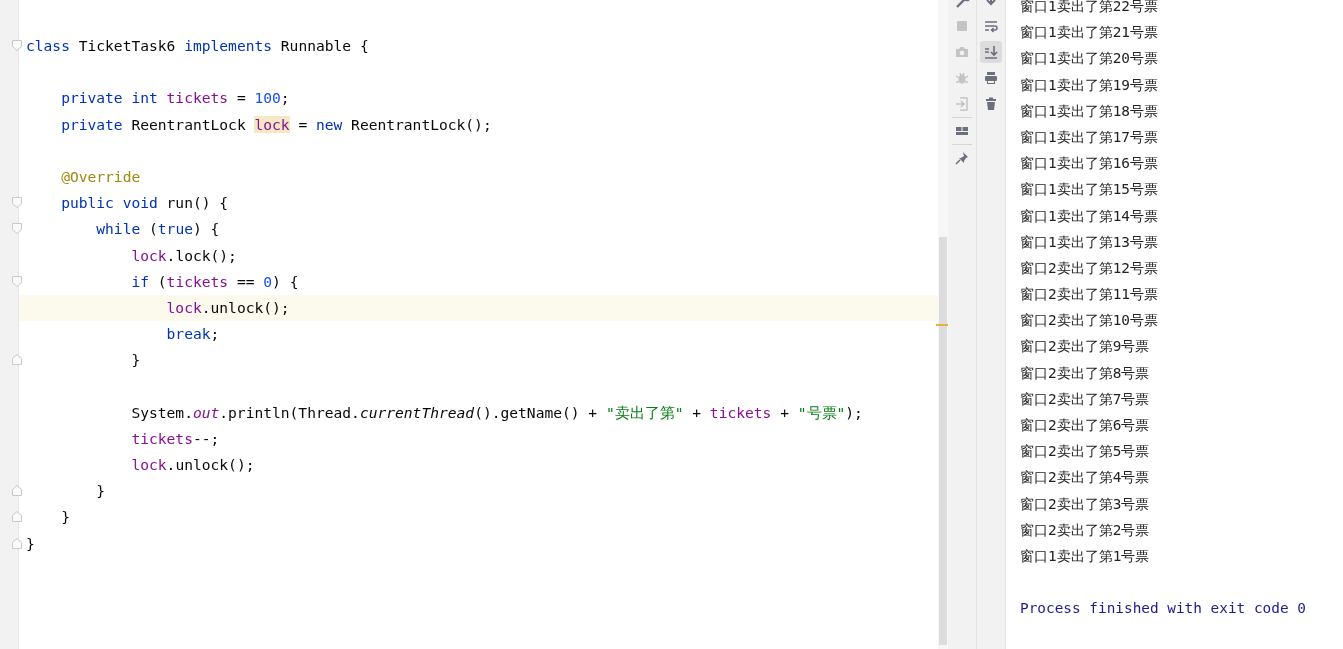 The height and width of the screenshot is (649, 1343). Describe the element at coordinates (1089, 190) in the screenshot. I see `console-output-line: 窗口1卖出了第15号票` at that location.